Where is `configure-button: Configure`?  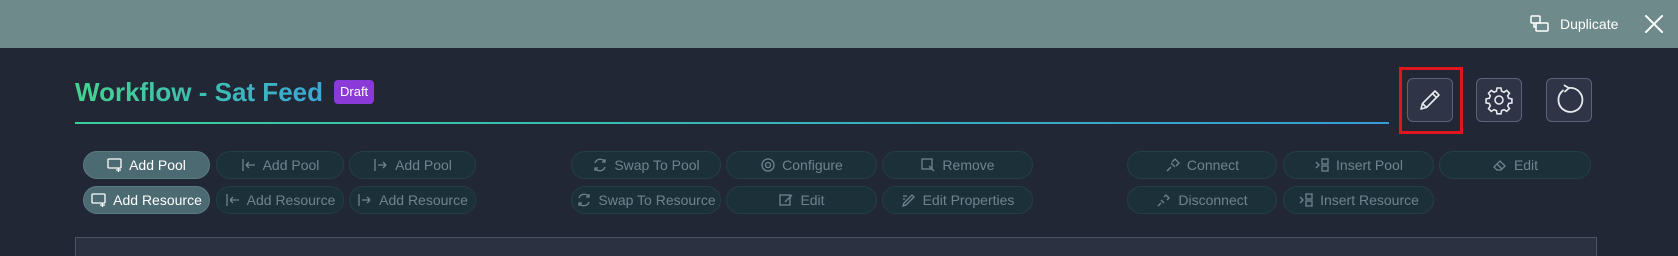
configure-button: Configure is located at coordinates (801, 165).